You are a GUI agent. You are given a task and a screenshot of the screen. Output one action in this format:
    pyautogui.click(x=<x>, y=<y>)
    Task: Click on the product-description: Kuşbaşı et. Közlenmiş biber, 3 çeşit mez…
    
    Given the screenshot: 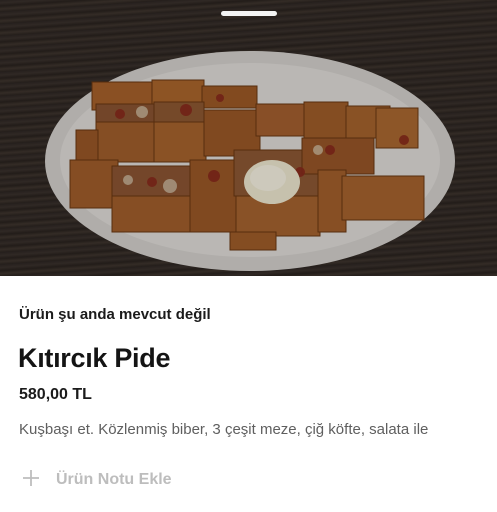 What is the action you would take?
    pyautogui.click(x=224, y=429)
    